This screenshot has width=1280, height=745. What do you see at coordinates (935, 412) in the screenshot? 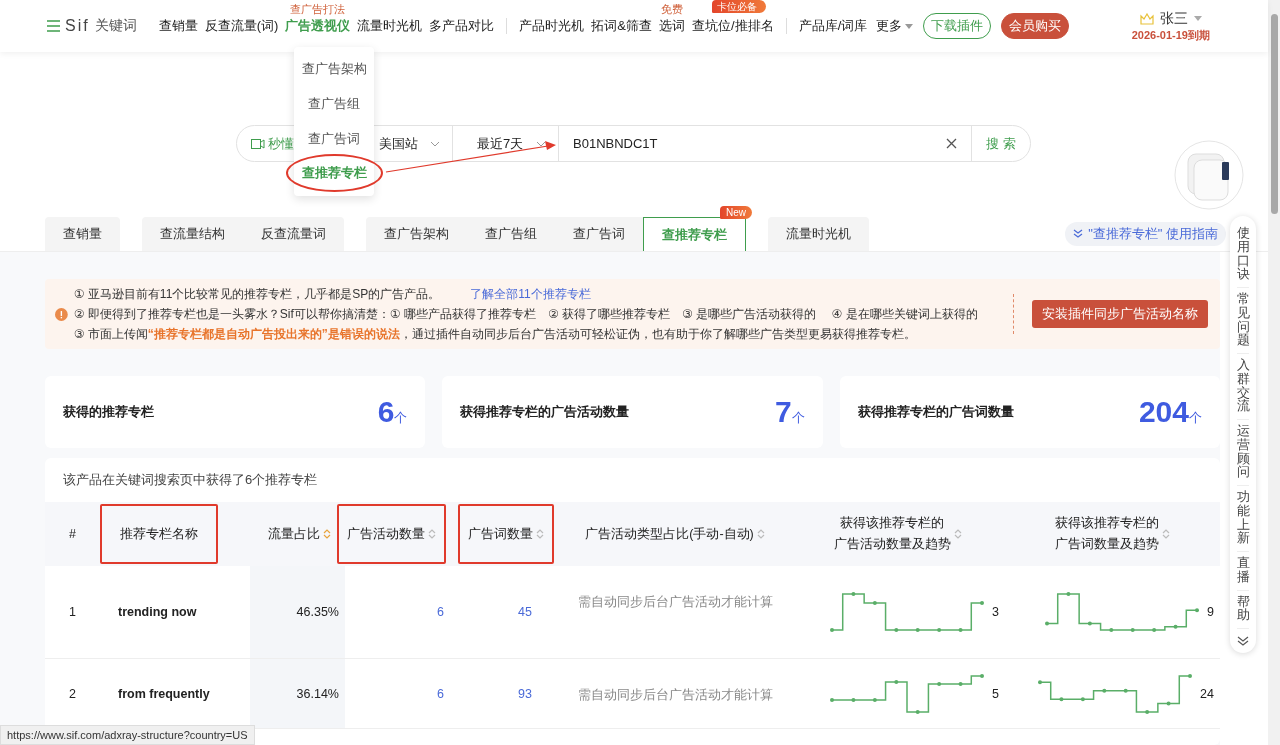
I see `stat-label: 获得推荐专栏的广告词数量` at bounding box center [935, 412].